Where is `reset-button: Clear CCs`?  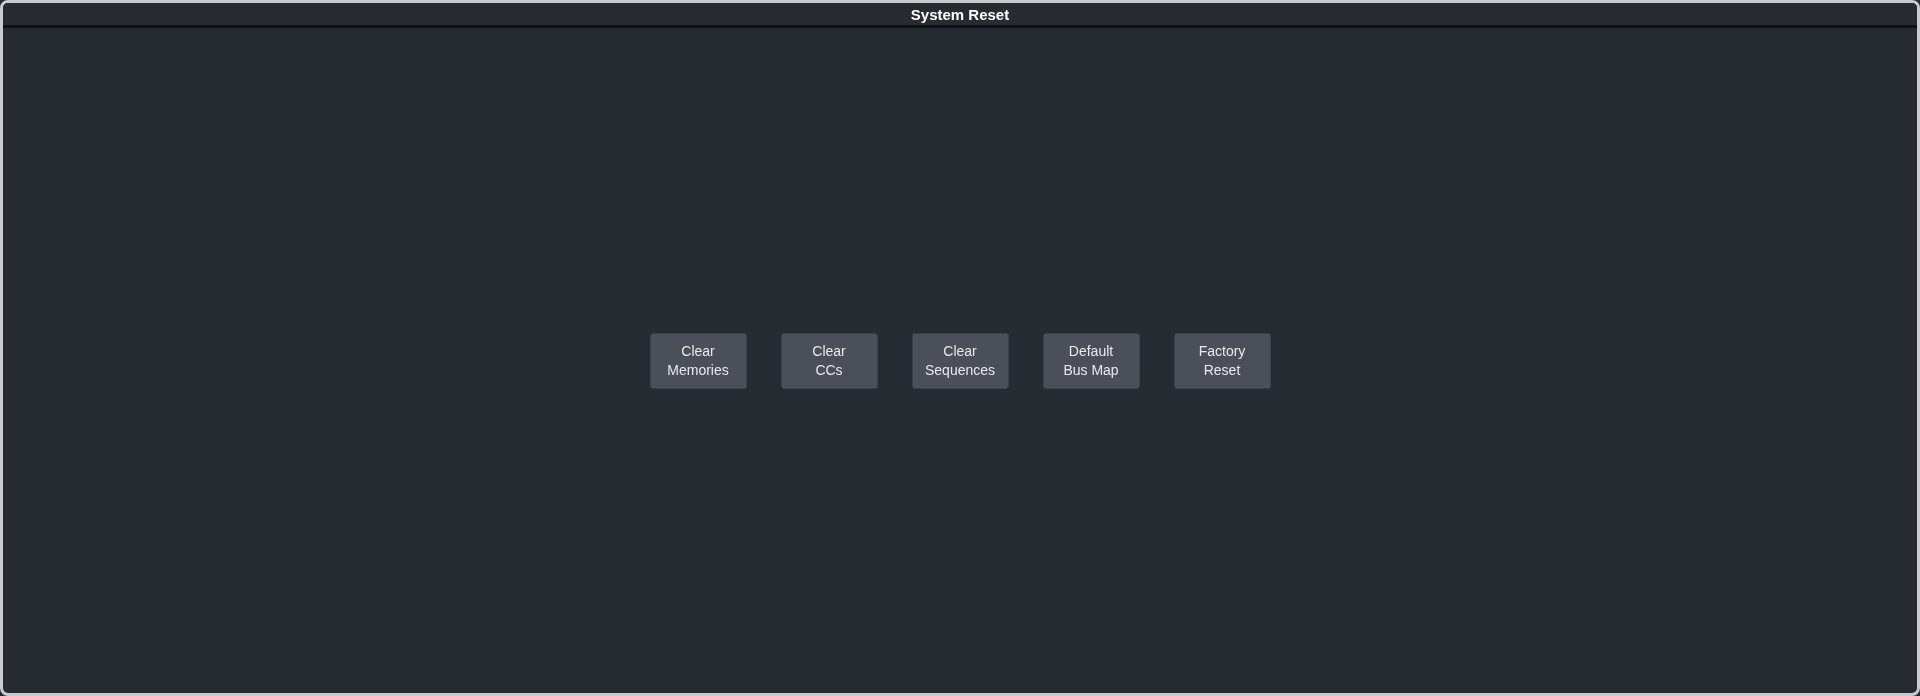
reset-button: Clear CCs is located at coordinates (829, 360).